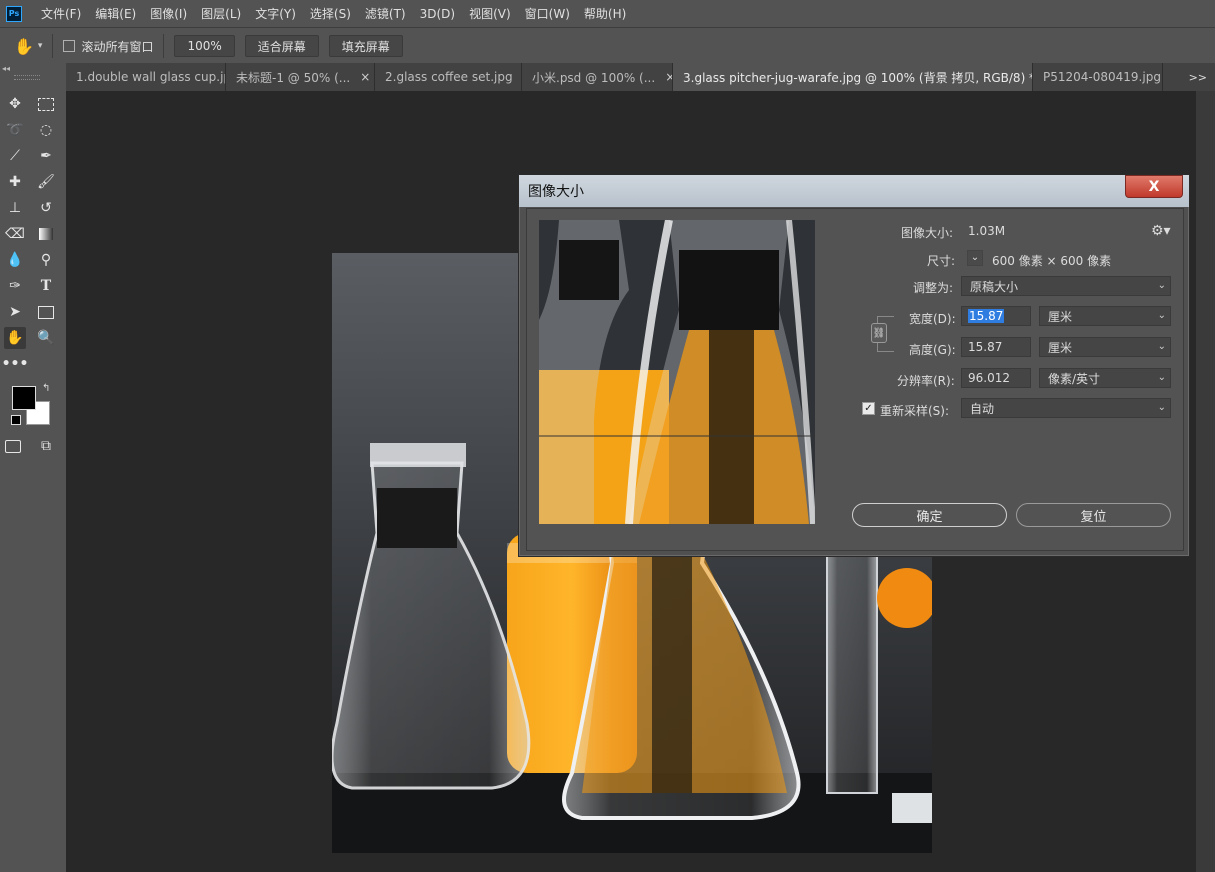 Image resolution: width=1215 pixels, height=872 pixels. I want to click on menu-file: 文件(F), so click(61, 13).